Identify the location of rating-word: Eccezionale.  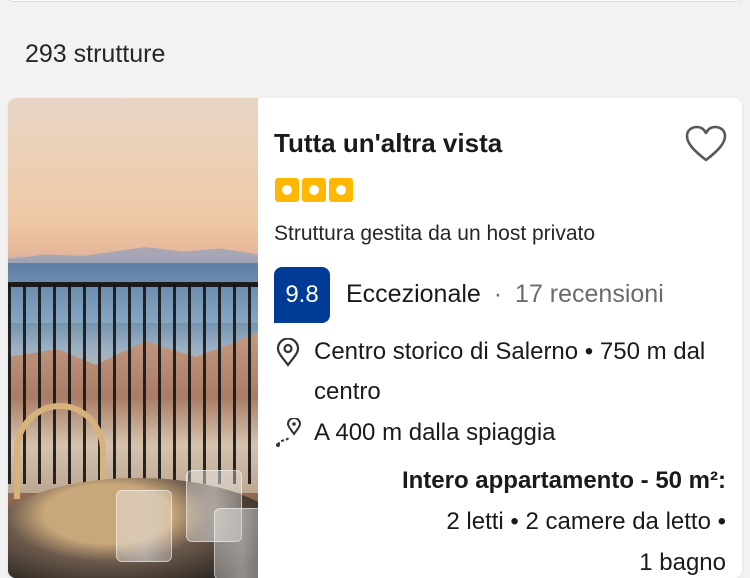
(413, 294).